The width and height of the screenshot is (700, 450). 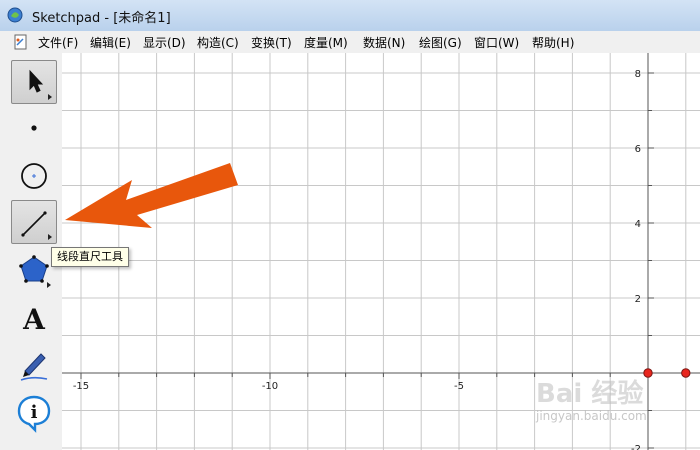 What do you see at coordinates (36, 225) in the screenshot?
I see `segment-icon` at bounding box center [36, 225].